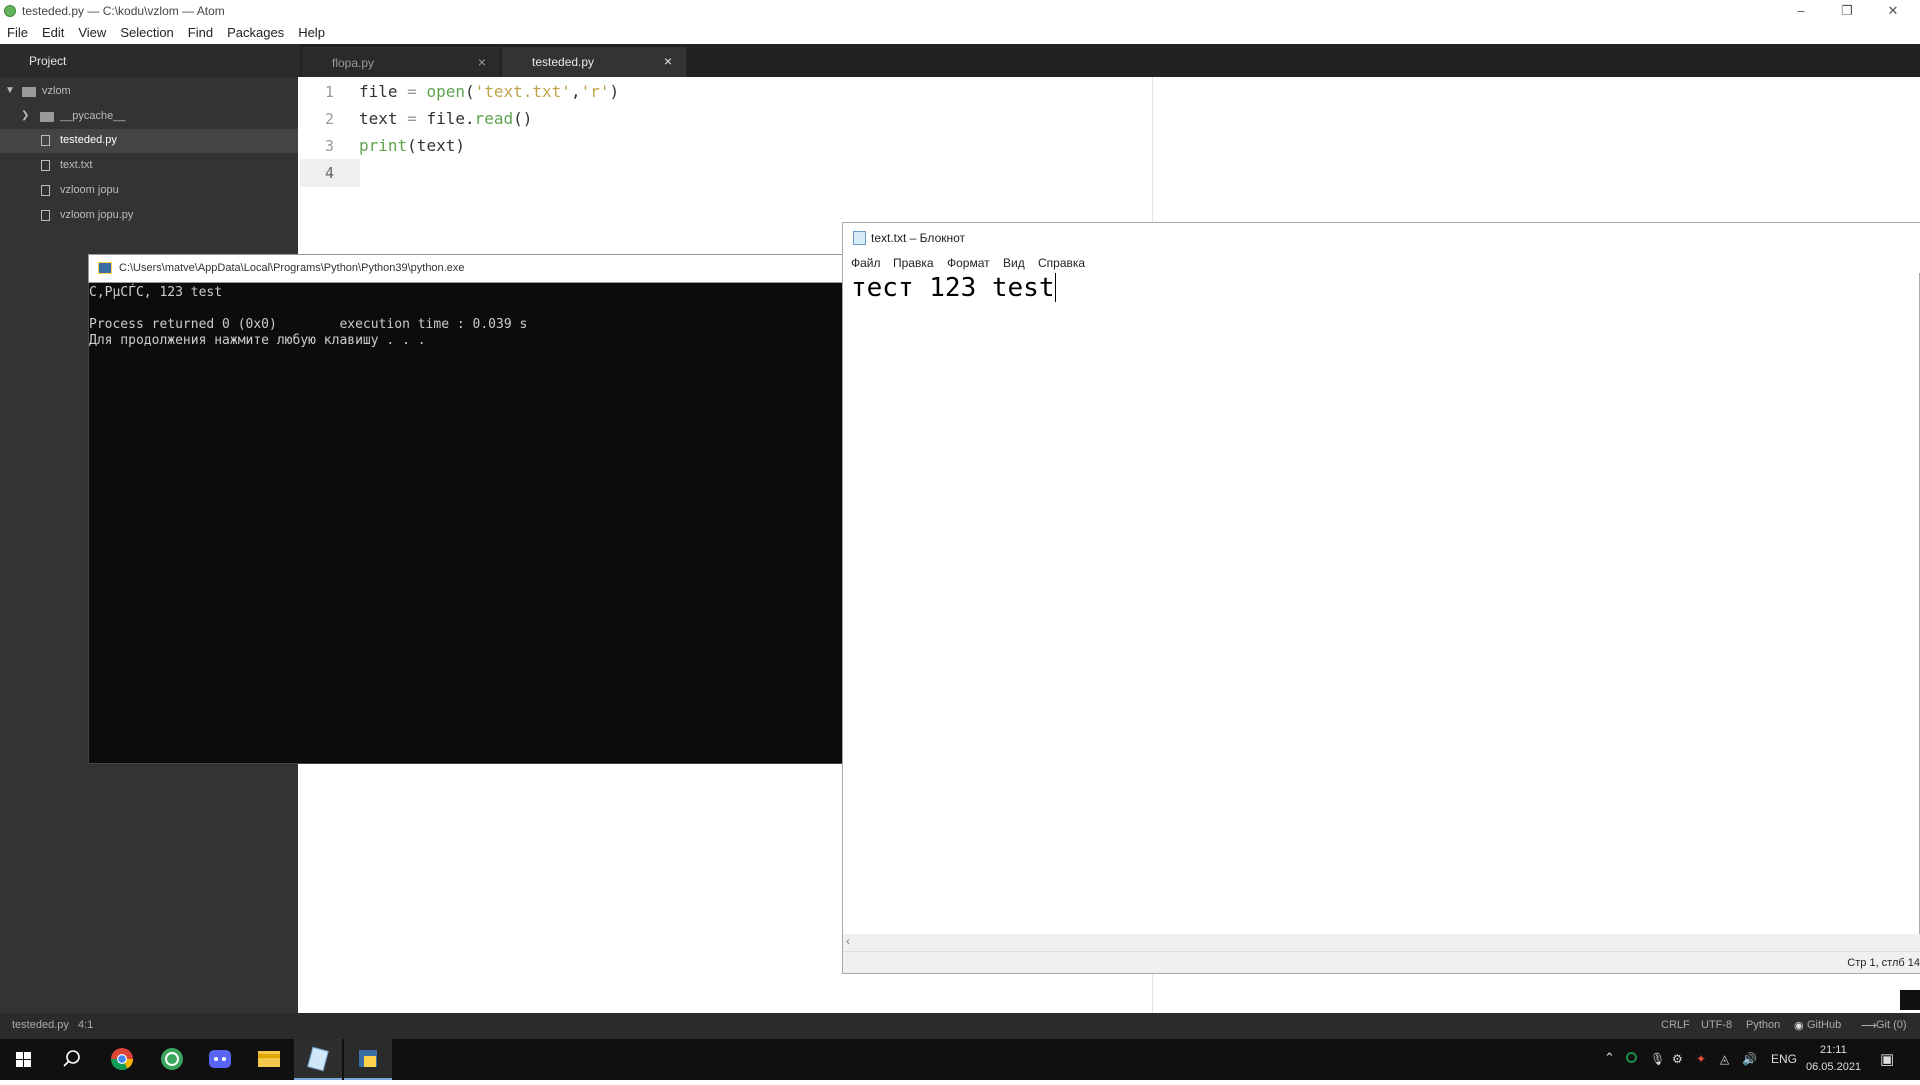 This screenshot has width=1920, height=1085. Describe the element at coordinates (29, 92) in the screenshot. I see `folder-icon` at that location.